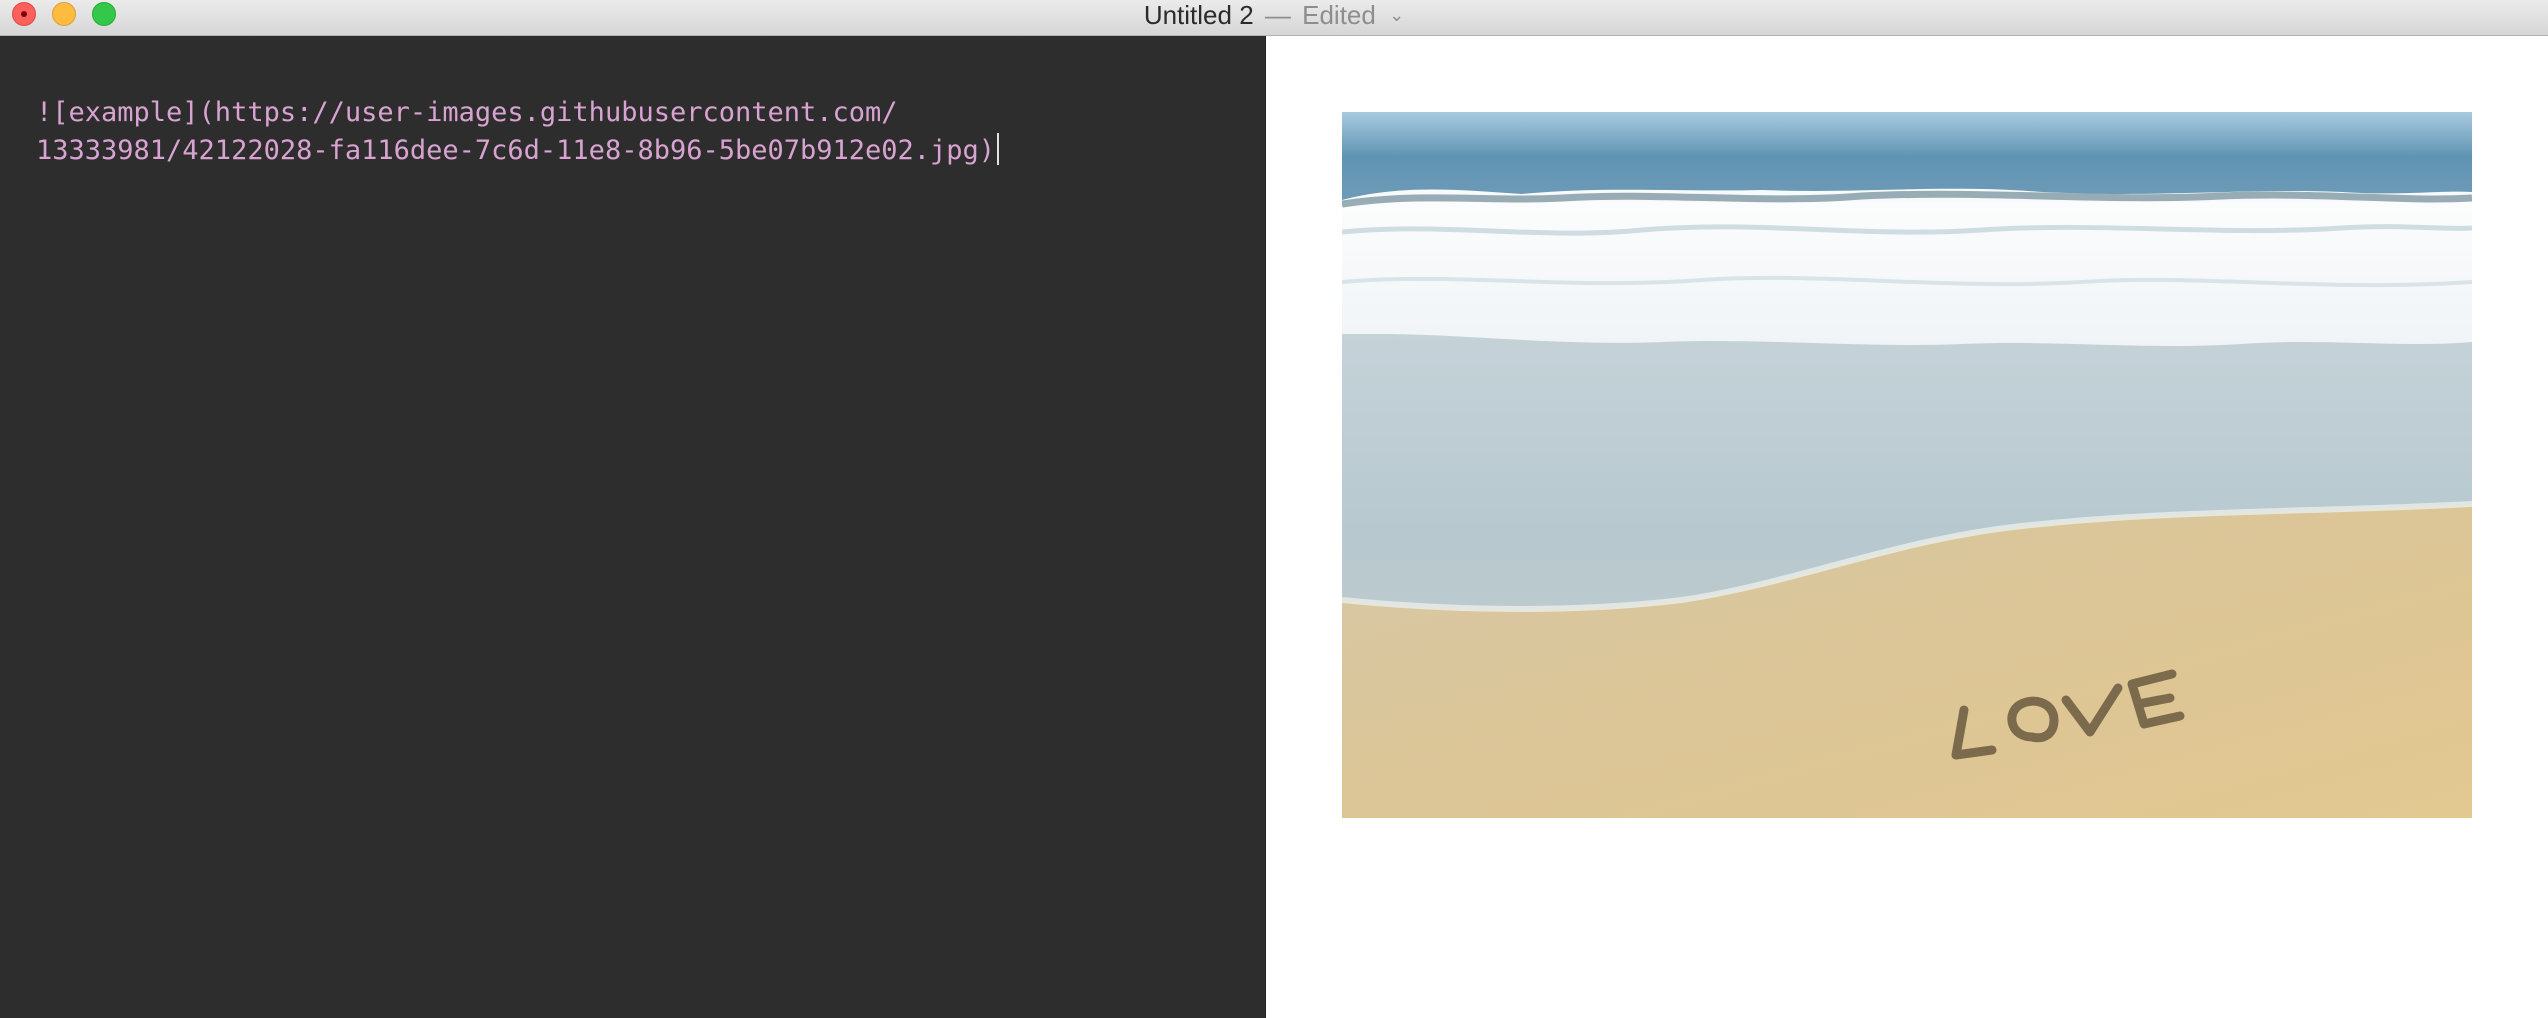  I want to click on text-cursor, so click(998, 149).